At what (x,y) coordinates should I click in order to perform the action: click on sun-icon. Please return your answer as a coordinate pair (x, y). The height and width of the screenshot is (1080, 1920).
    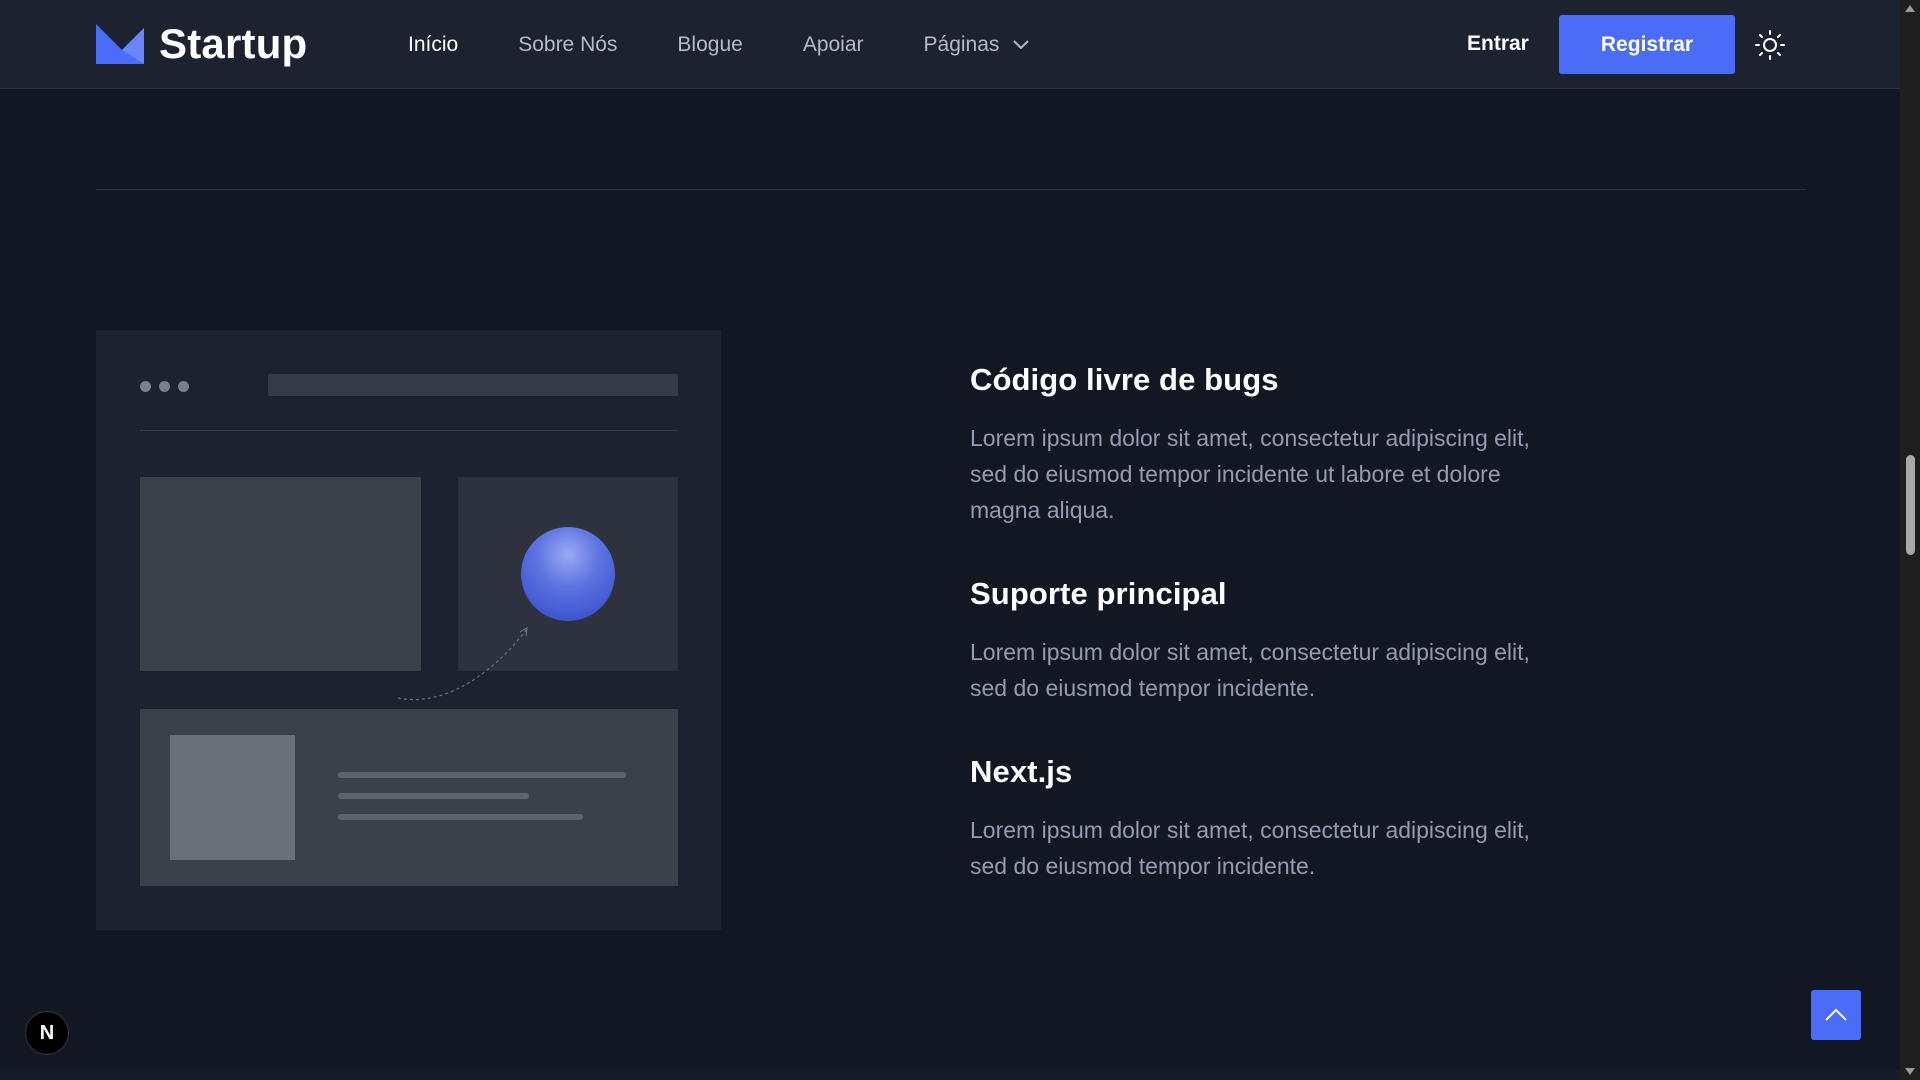
    Looking at the image, I should click on (1770, 45).